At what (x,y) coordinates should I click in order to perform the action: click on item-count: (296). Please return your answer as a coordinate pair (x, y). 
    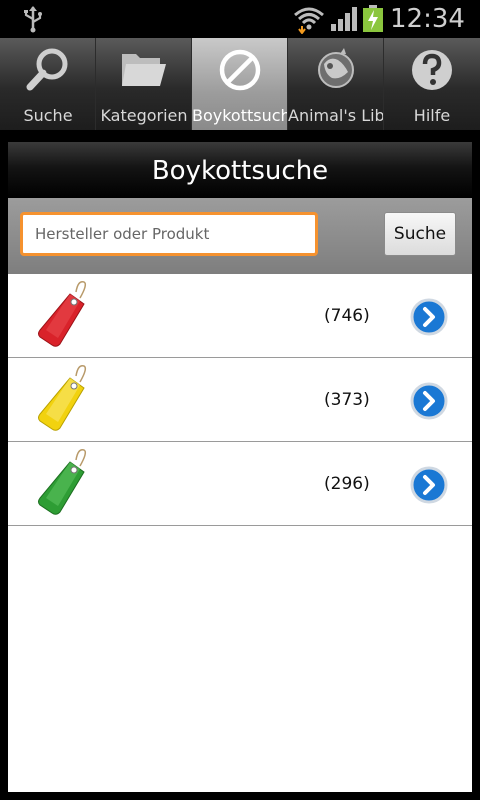
    Looking at the image, I should click on (347, 484).